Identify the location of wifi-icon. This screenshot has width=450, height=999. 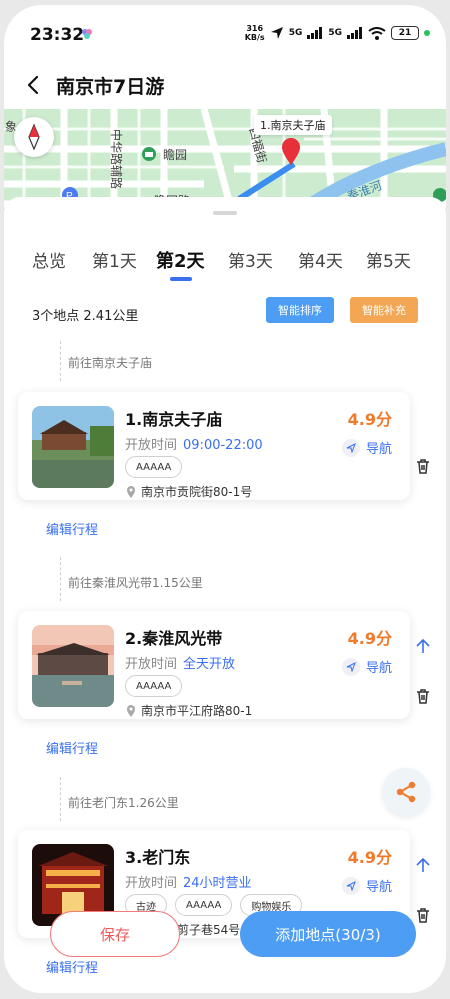
(377, 33).